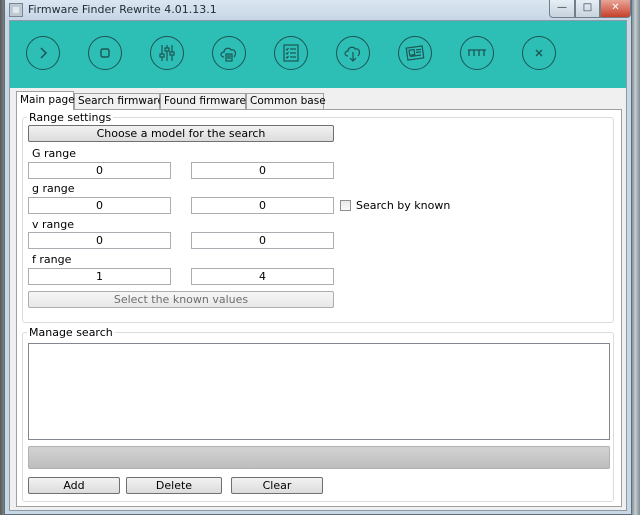  I want to click on manage-search-legend: Manage search, so click(71, 332).